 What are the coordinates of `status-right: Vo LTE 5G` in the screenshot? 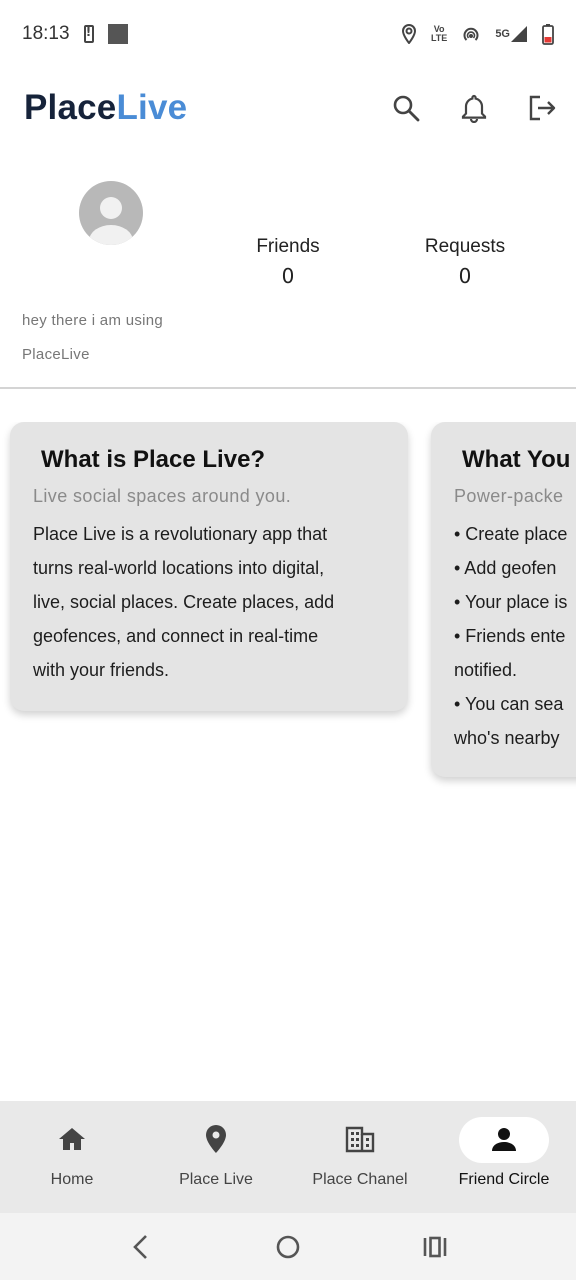 It's located at (477, 34).